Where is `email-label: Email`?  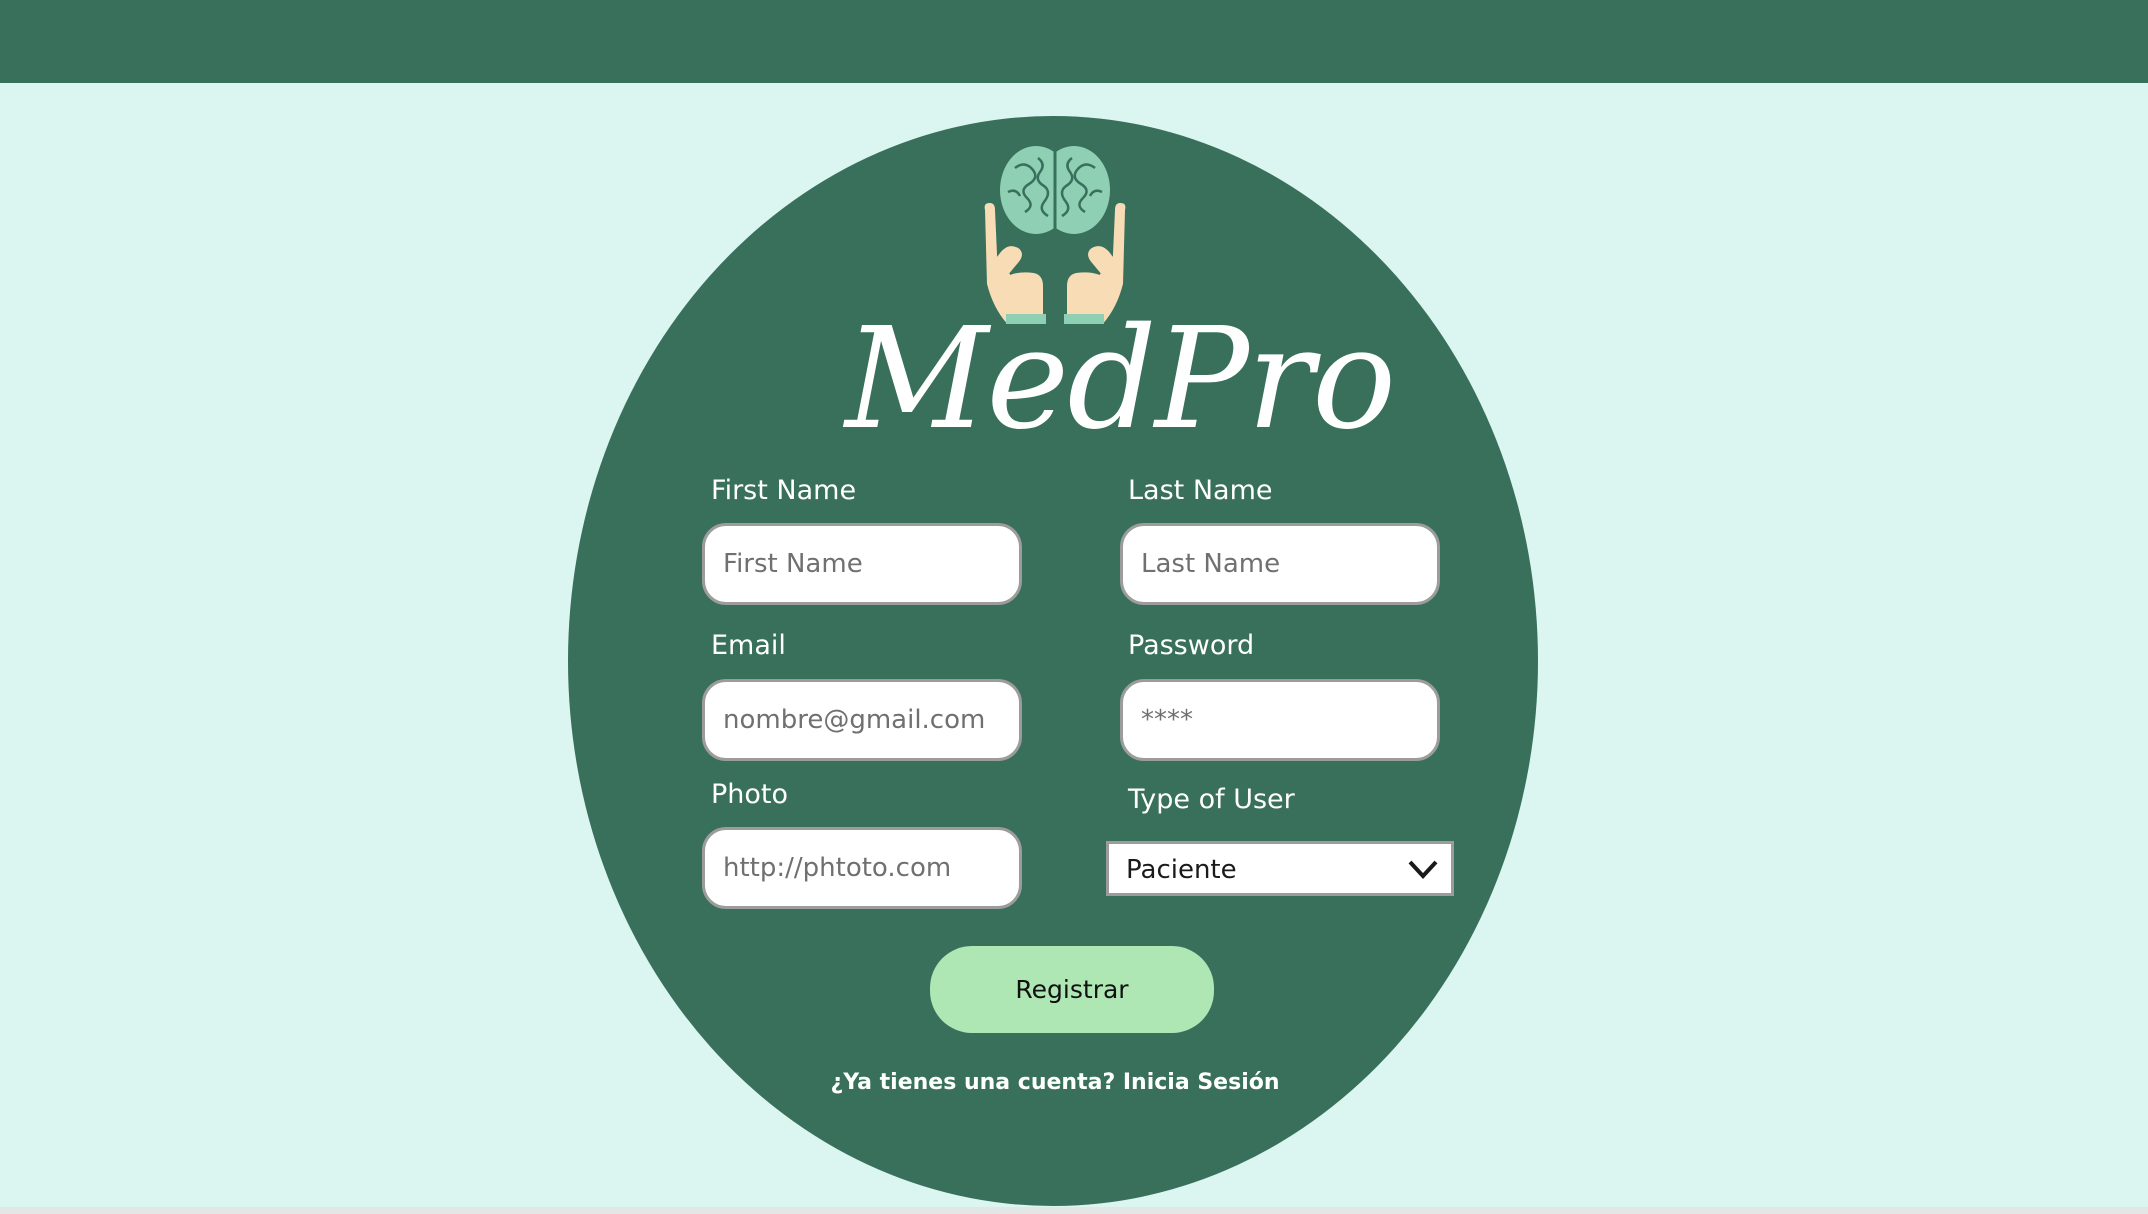 email-label: Email is located at coordinates (748, 645).